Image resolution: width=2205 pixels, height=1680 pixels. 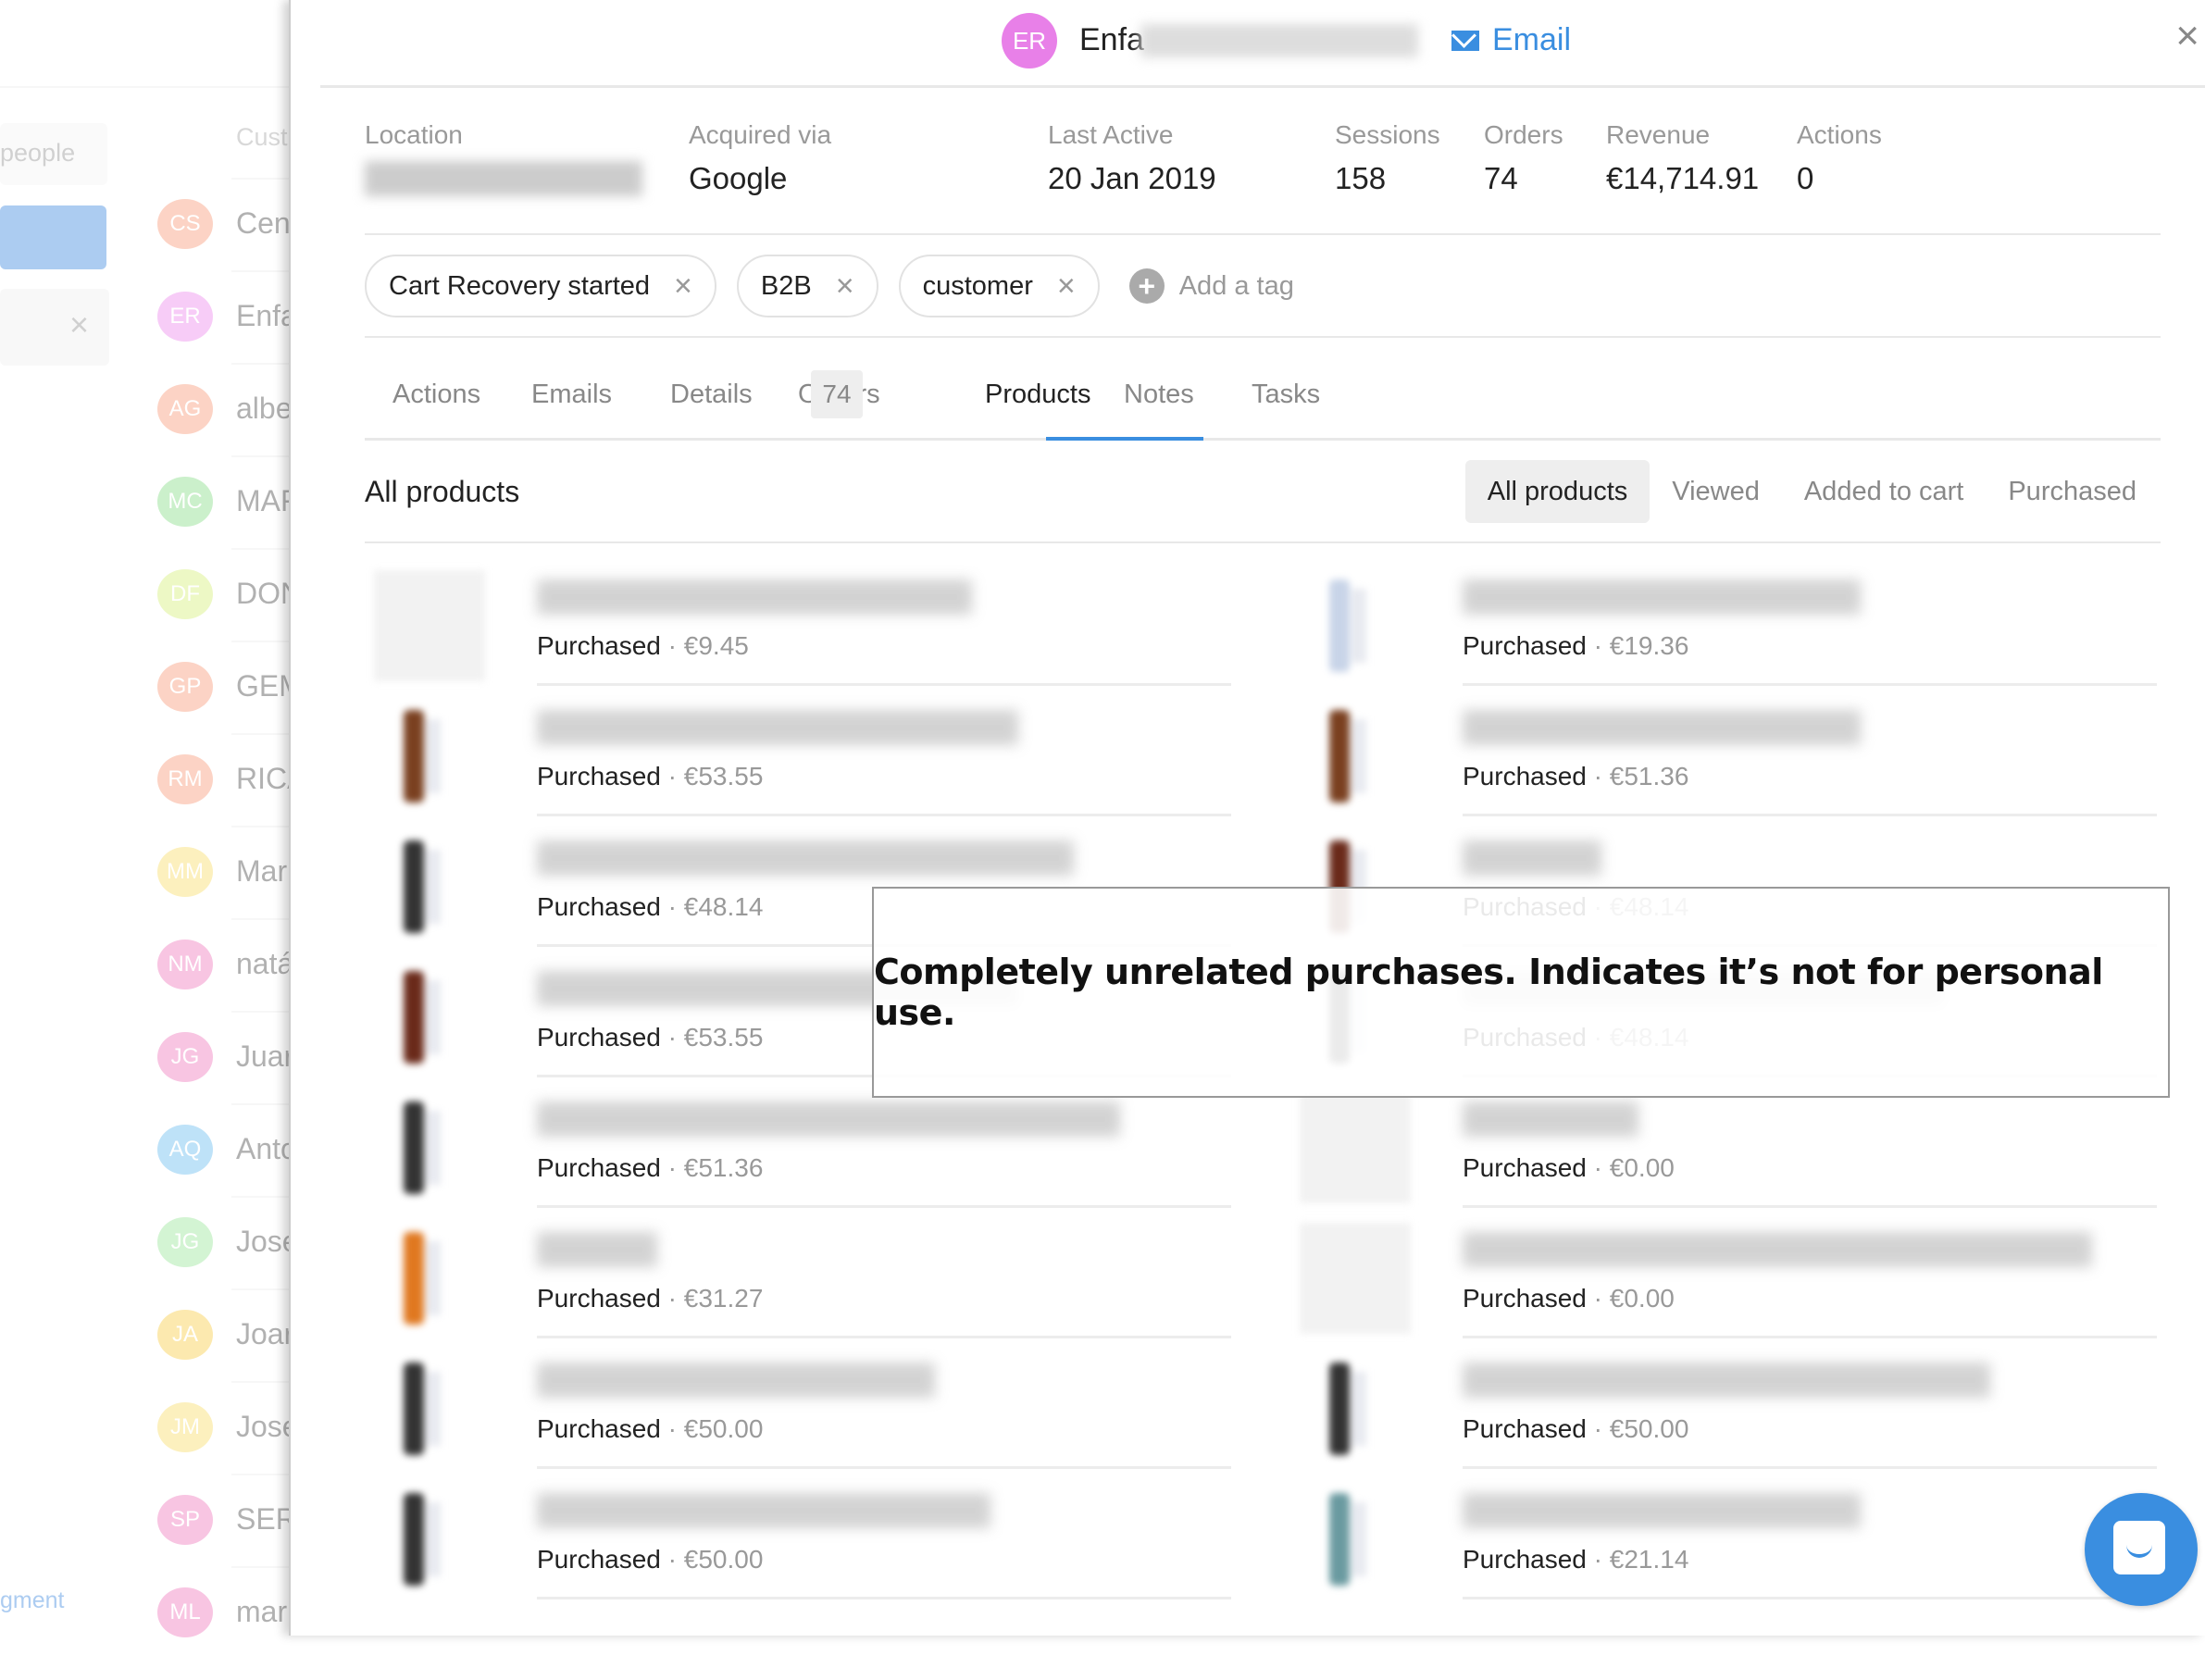 What do you see at coordinates (241, 697) in the screenshot?
I see `customer-list-item: GP GEM` at bounding box center [241, 697].